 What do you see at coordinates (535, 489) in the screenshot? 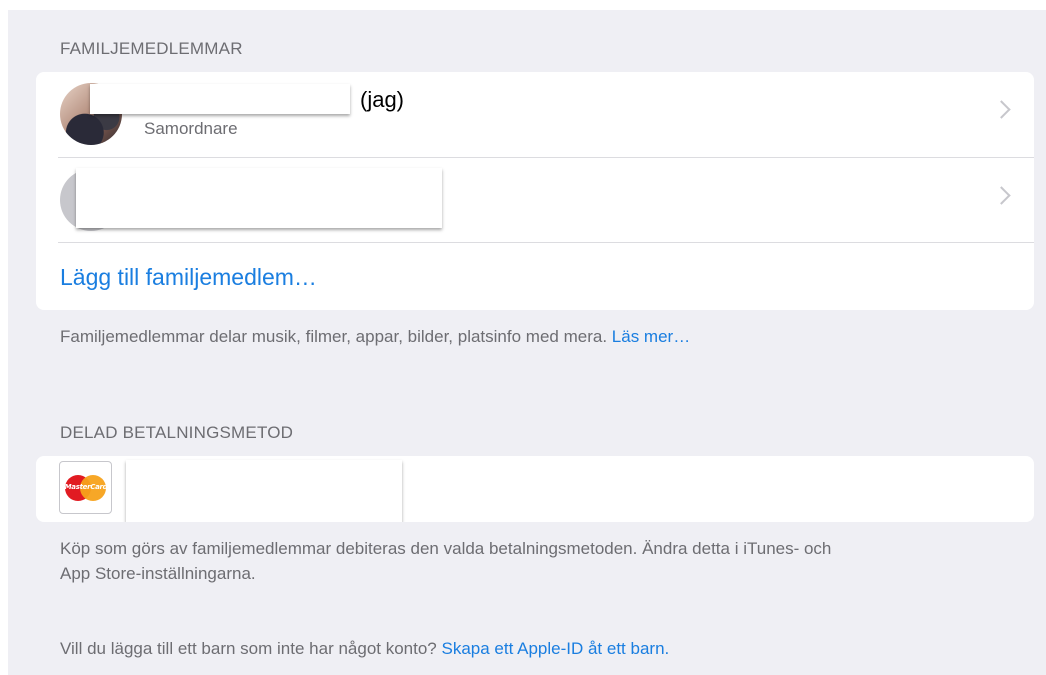
I see `payment-method-group: MasterCard` at bounding box center [535, 489].